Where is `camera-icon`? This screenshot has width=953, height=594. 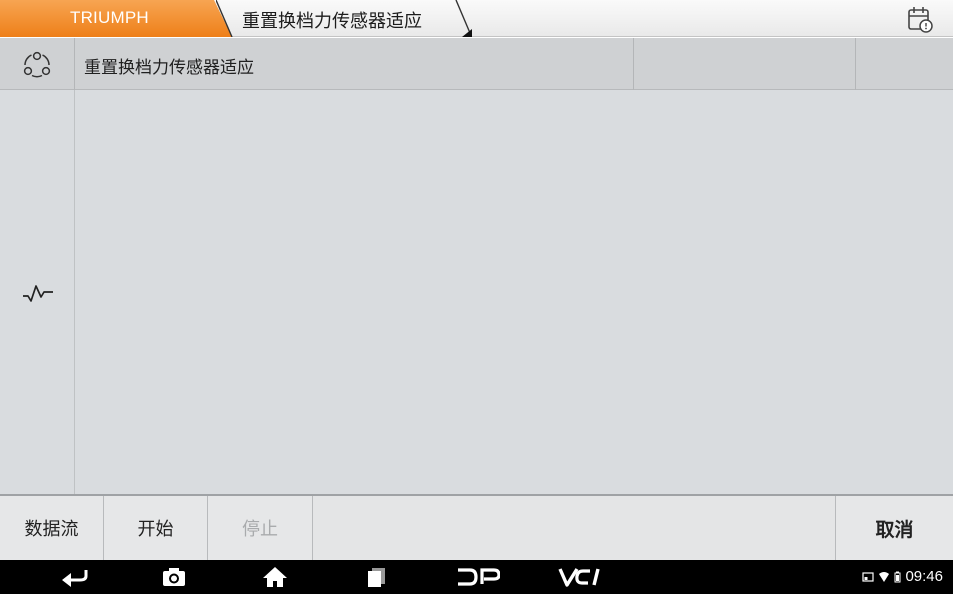 camera-icon is located at coordinates (174, 577).